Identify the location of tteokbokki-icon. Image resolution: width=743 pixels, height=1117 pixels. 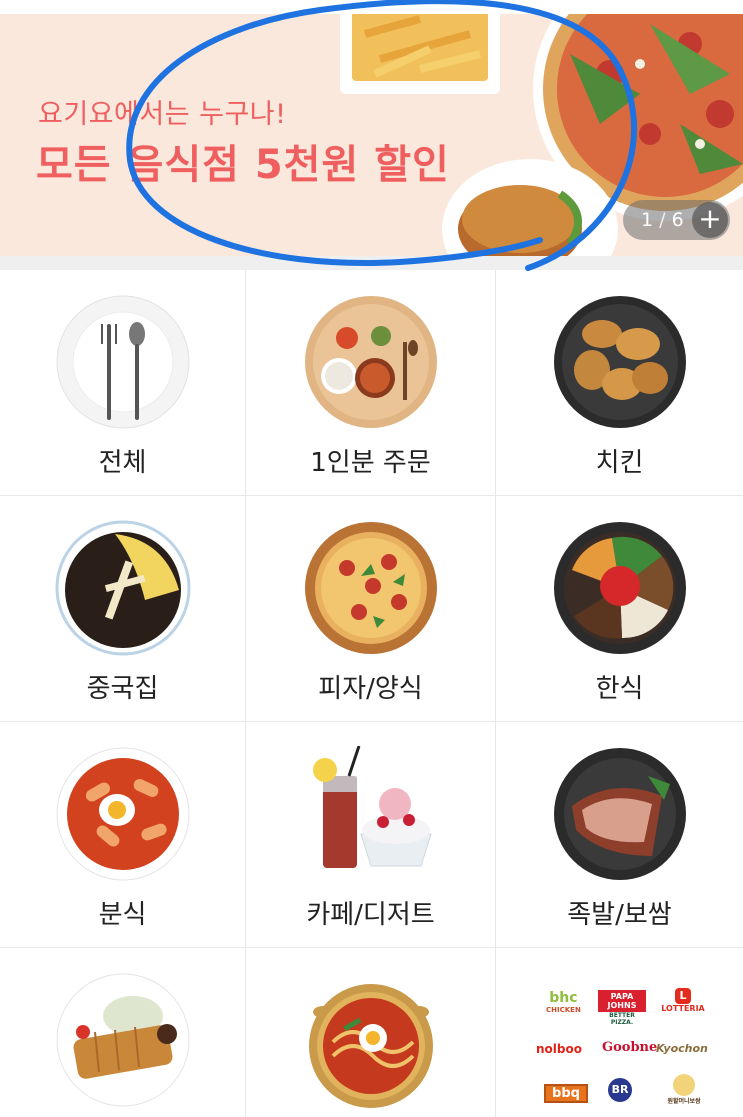
(122, 814).